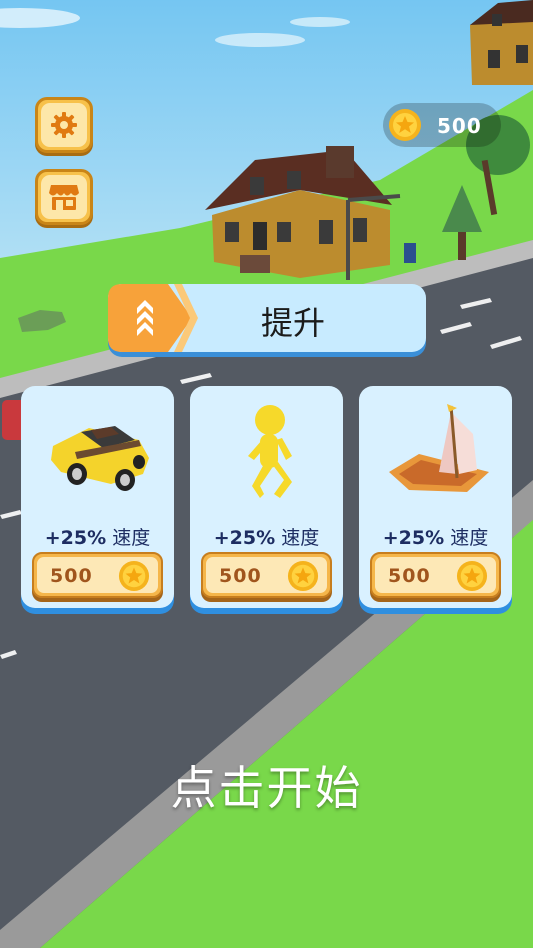 This screenshot has width=533, height=948. Describe the element at coordinates (131, 538) in the screenshot. I see `car-bonus-label: 速度` at that location.